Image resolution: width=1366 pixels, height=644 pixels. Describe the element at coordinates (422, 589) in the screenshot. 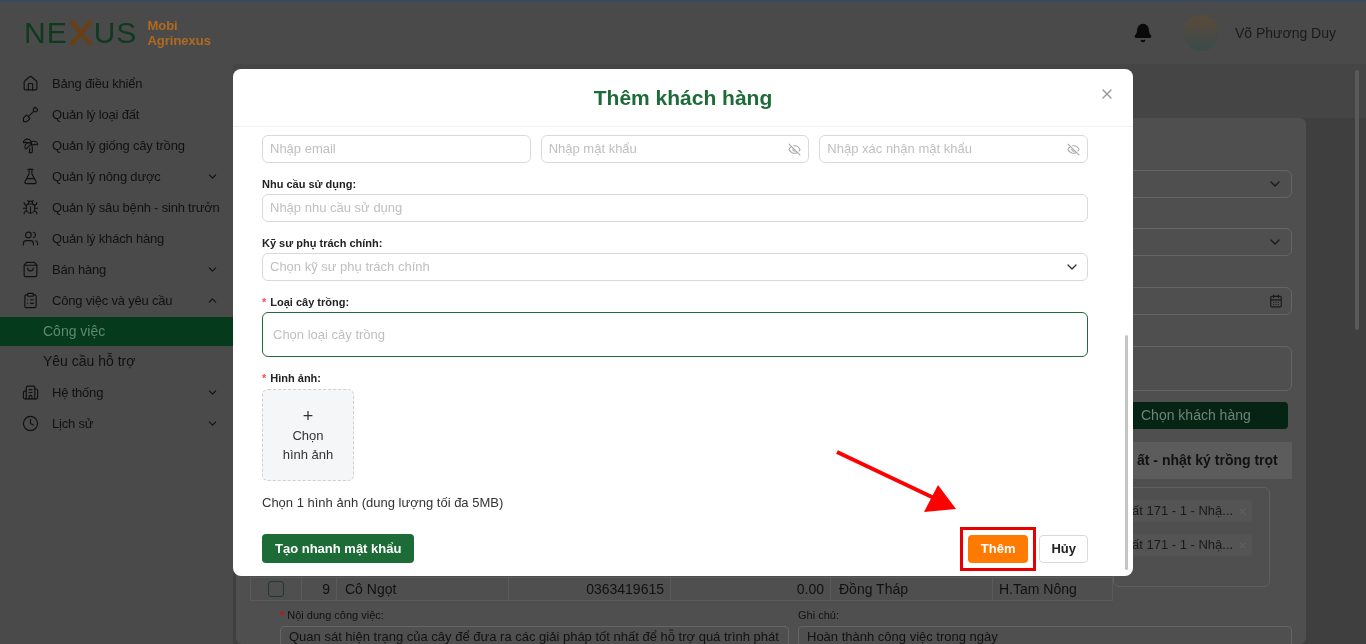

I see `table-cell: Cô Ngọt` at that location.